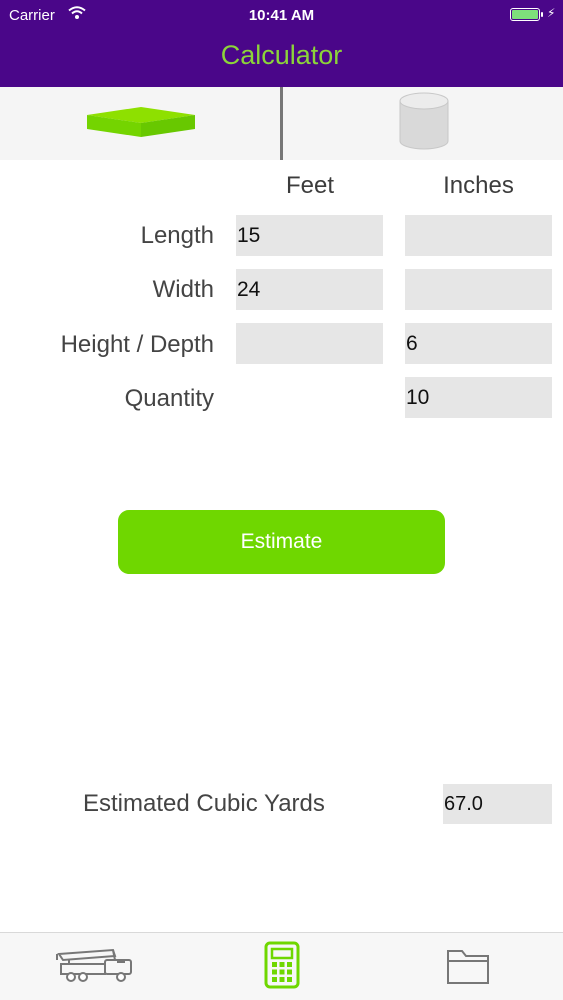 The width and height of the screenshot is (563, 1000). I want to click on slab-shape-icon, so click(141, 123).